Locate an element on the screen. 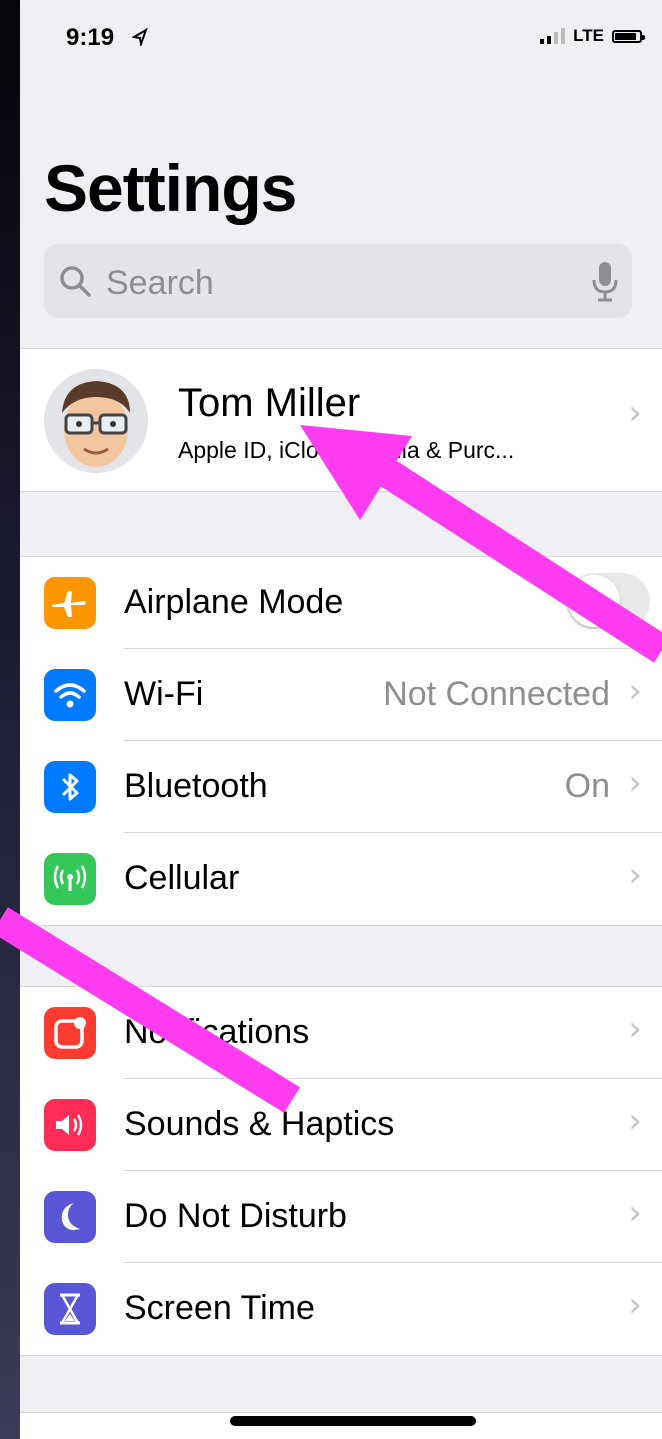 The height and width of the screenshot is (1439, 662). status-indicators: LTE is located at coordinates (592, 36).